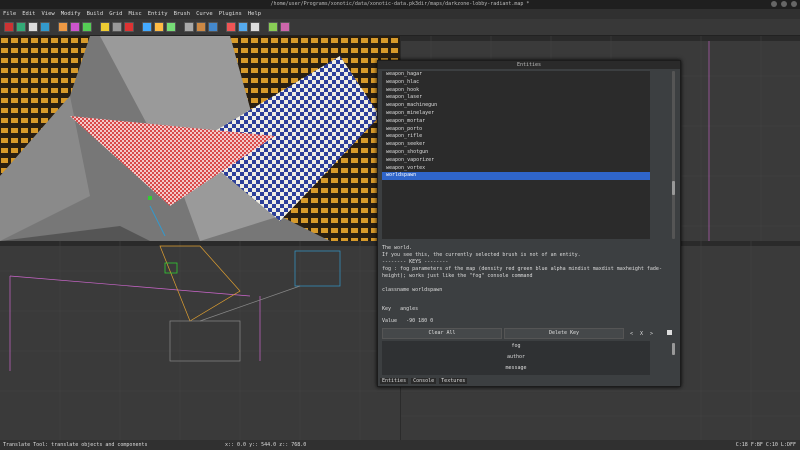  I want to click on list-item: weapon_vortex, so click(516, 169).